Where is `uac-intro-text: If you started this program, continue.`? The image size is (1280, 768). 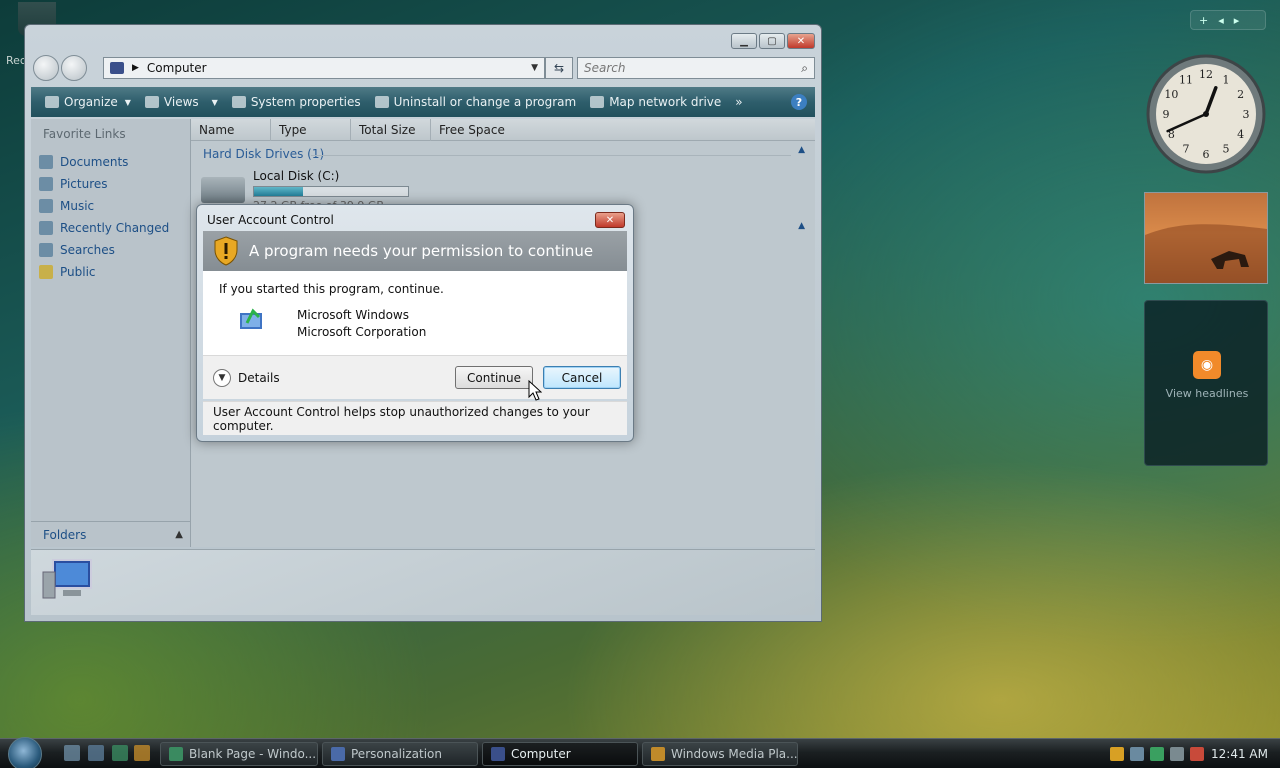 uac-intro-text: If you started this program, continue. is located at coordinates (331, 289).